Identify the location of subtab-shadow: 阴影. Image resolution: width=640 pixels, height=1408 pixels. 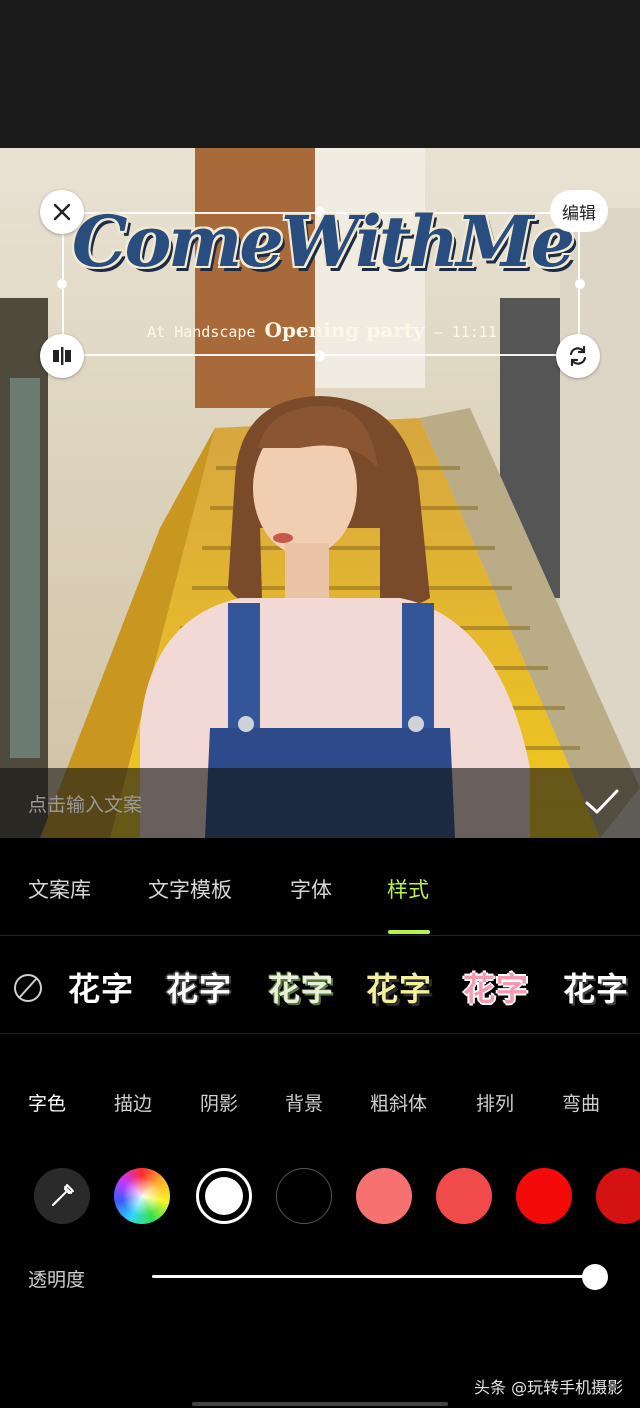
(219, 1102).